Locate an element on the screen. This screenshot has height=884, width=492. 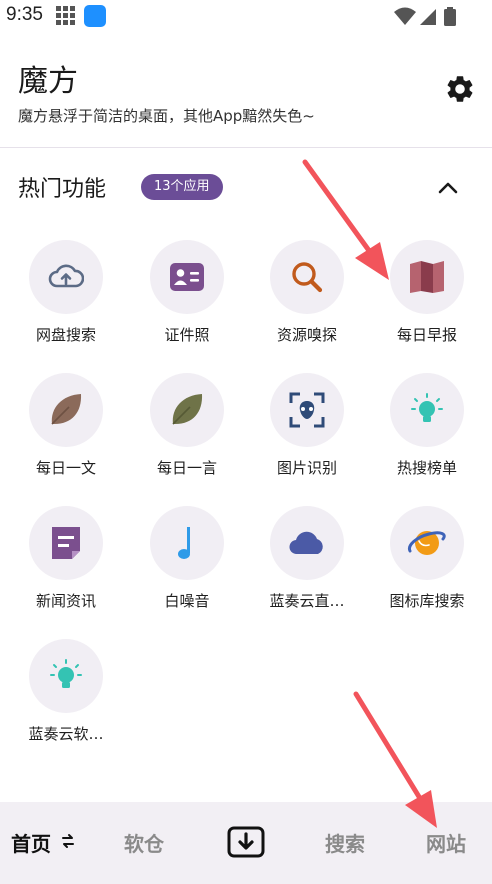
feature-item-hot-search: 热搜榜单 is located at coordinates (427, 433).